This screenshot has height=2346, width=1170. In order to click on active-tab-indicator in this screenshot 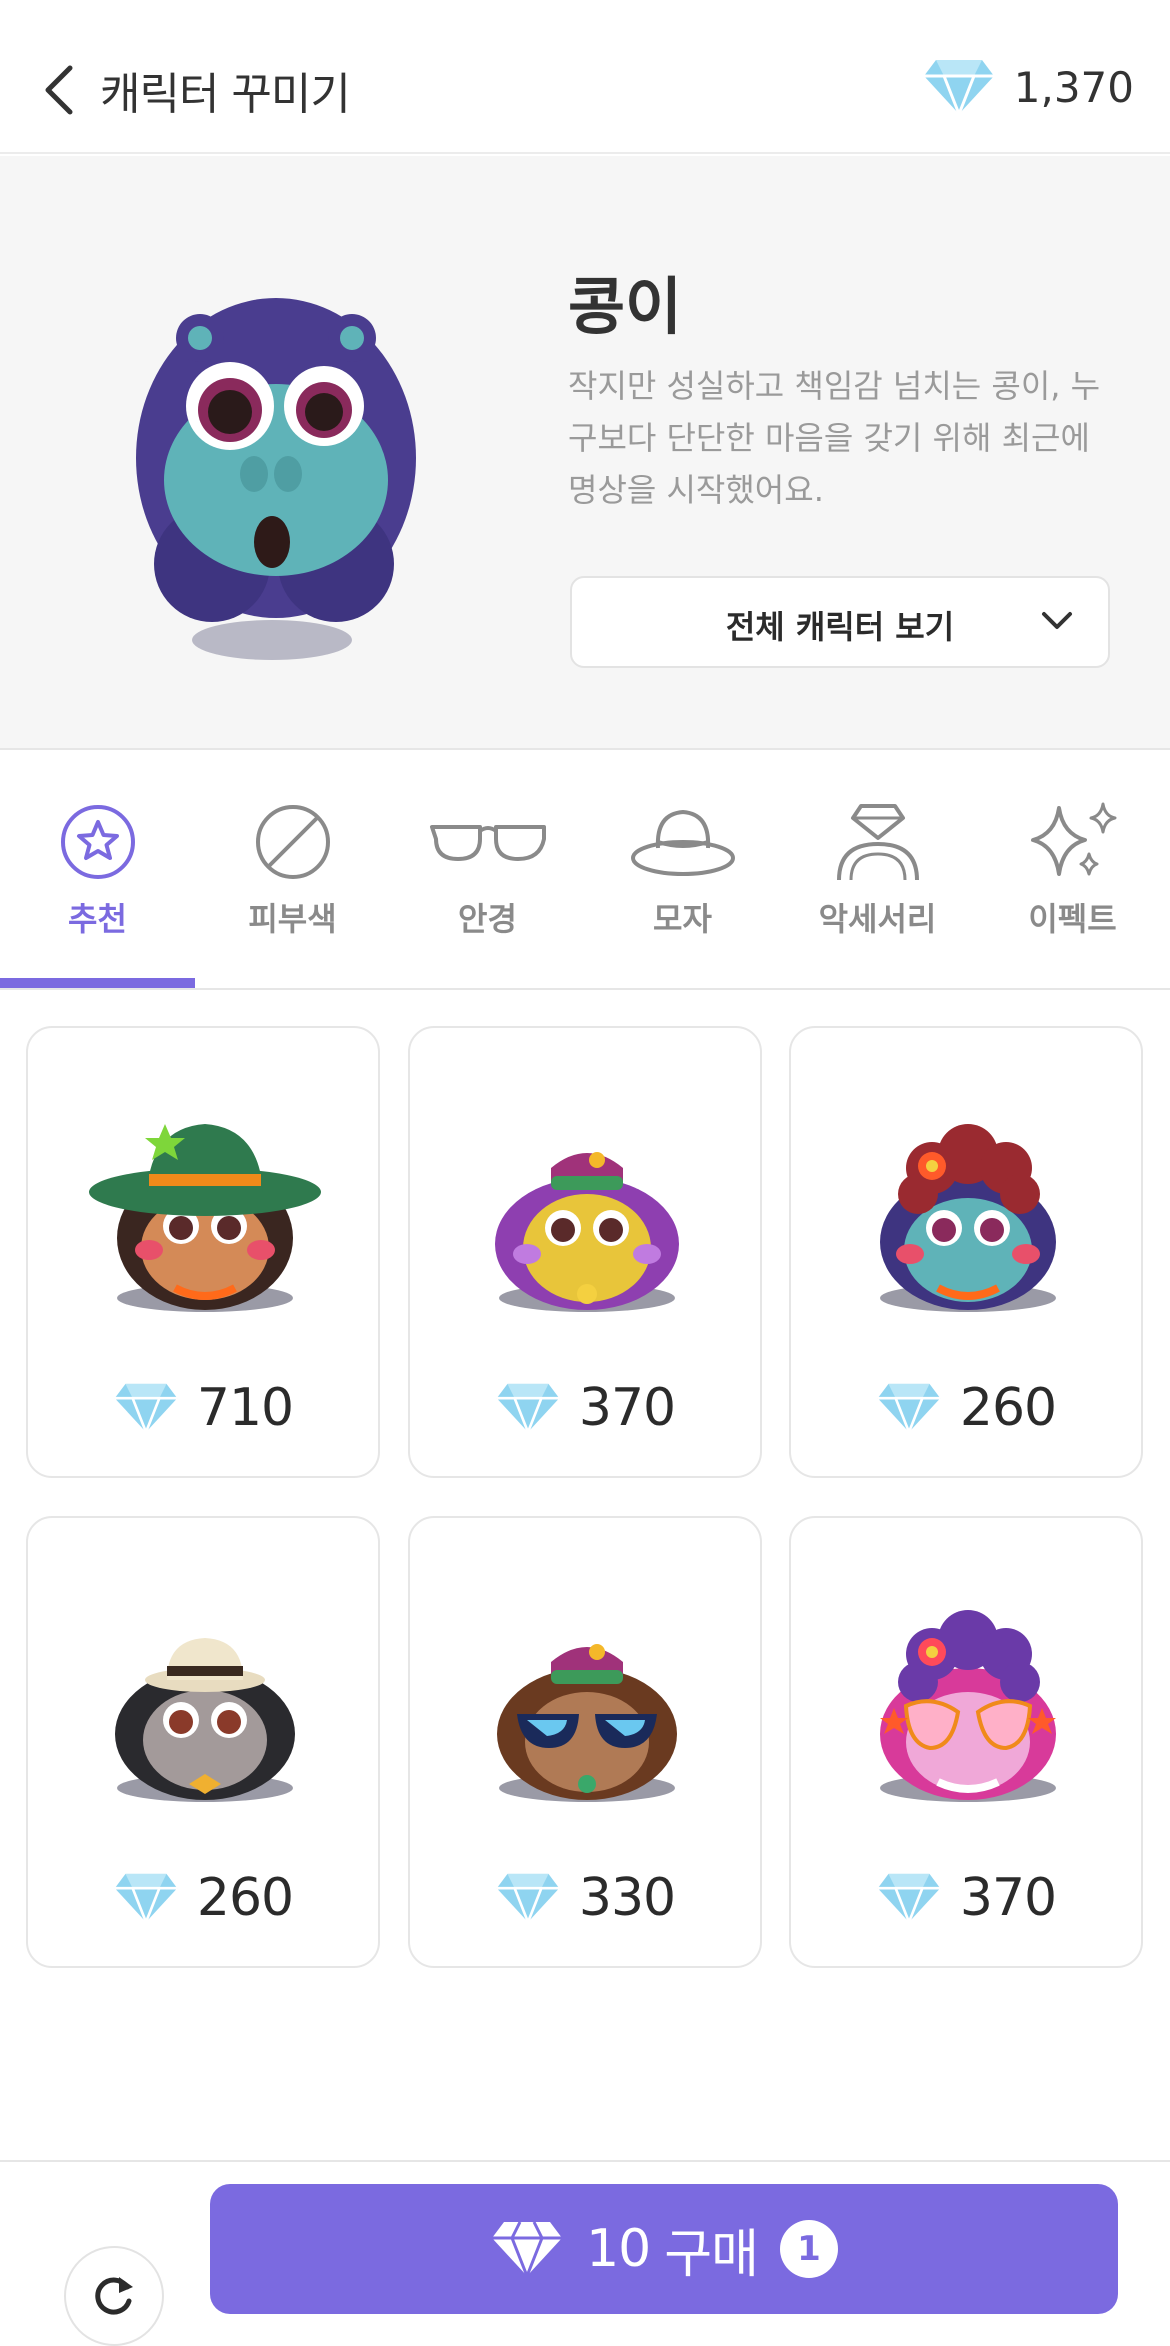, I will do `click(97, 983)`.